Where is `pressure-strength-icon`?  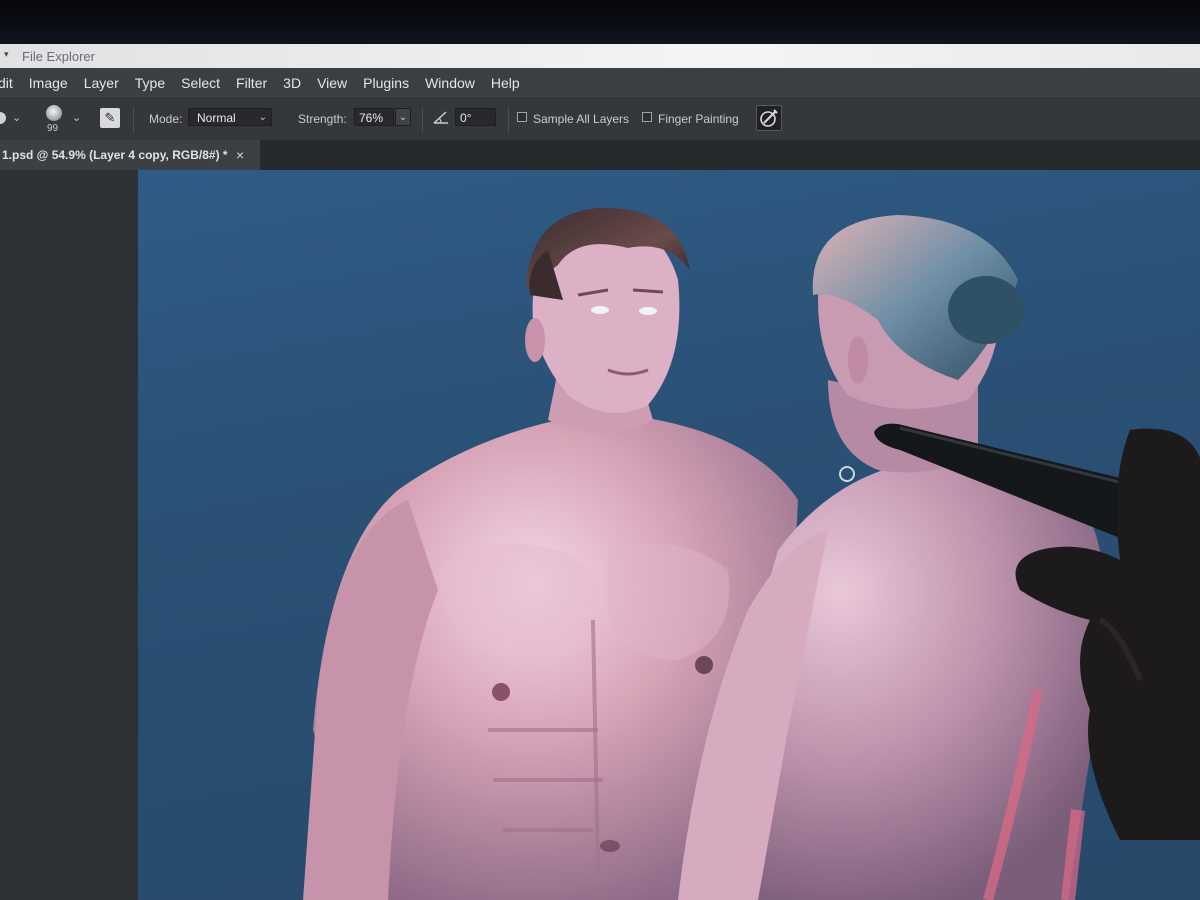 pressure-strength-icon is located at coordinates (769, 118).